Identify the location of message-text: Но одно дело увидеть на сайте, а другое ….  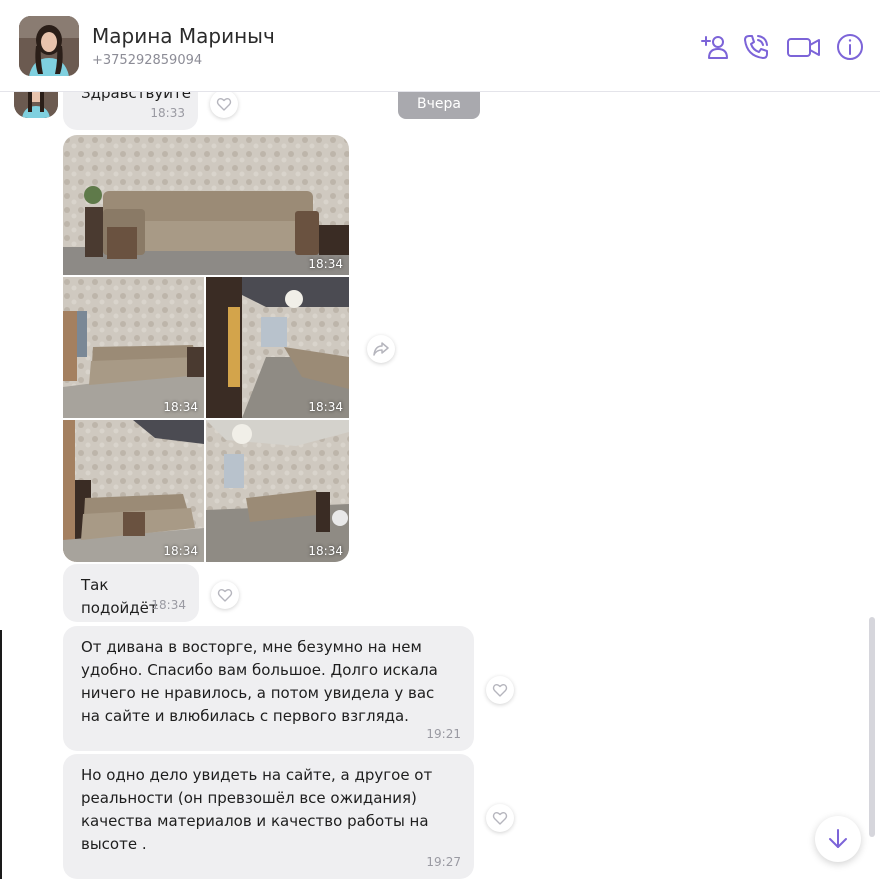
(257, 809).